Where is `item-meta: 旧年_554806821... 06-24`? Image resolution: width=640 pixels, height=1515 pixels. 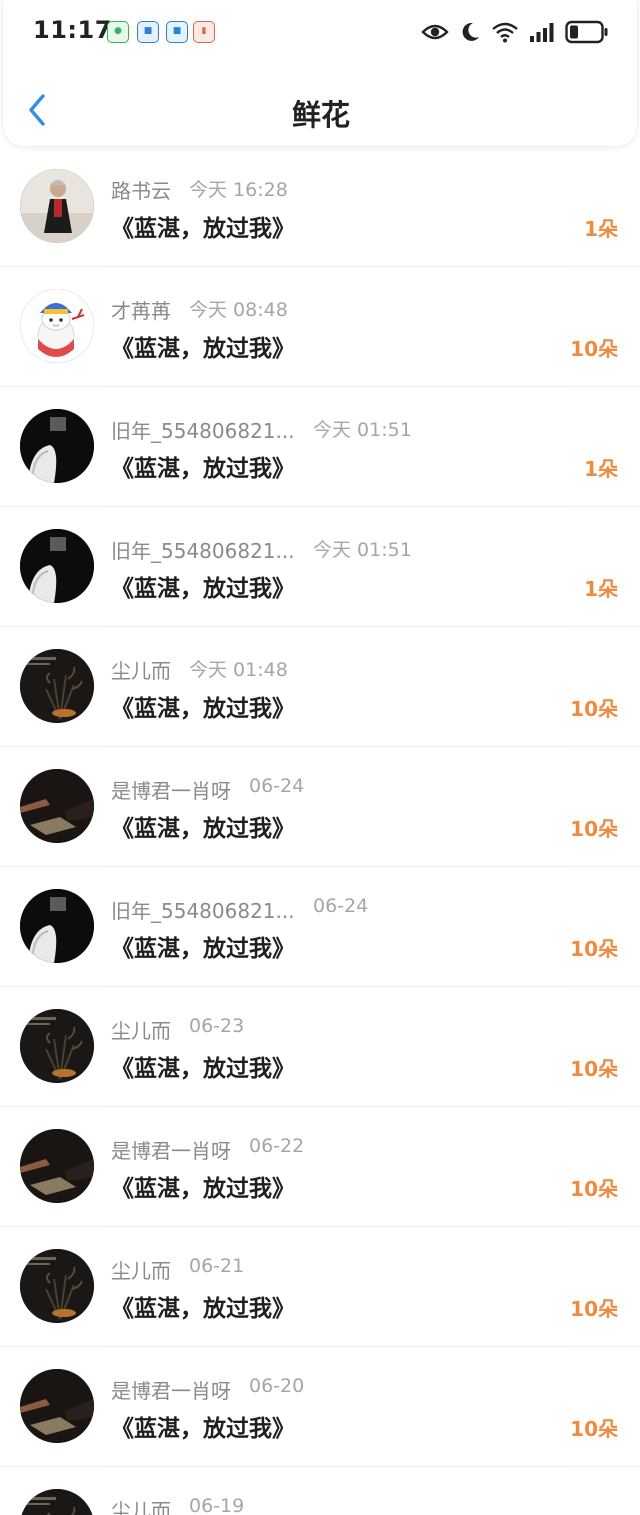 item-meta: 旧年_554806821... 06-24 is located at coordinates (239, 909).